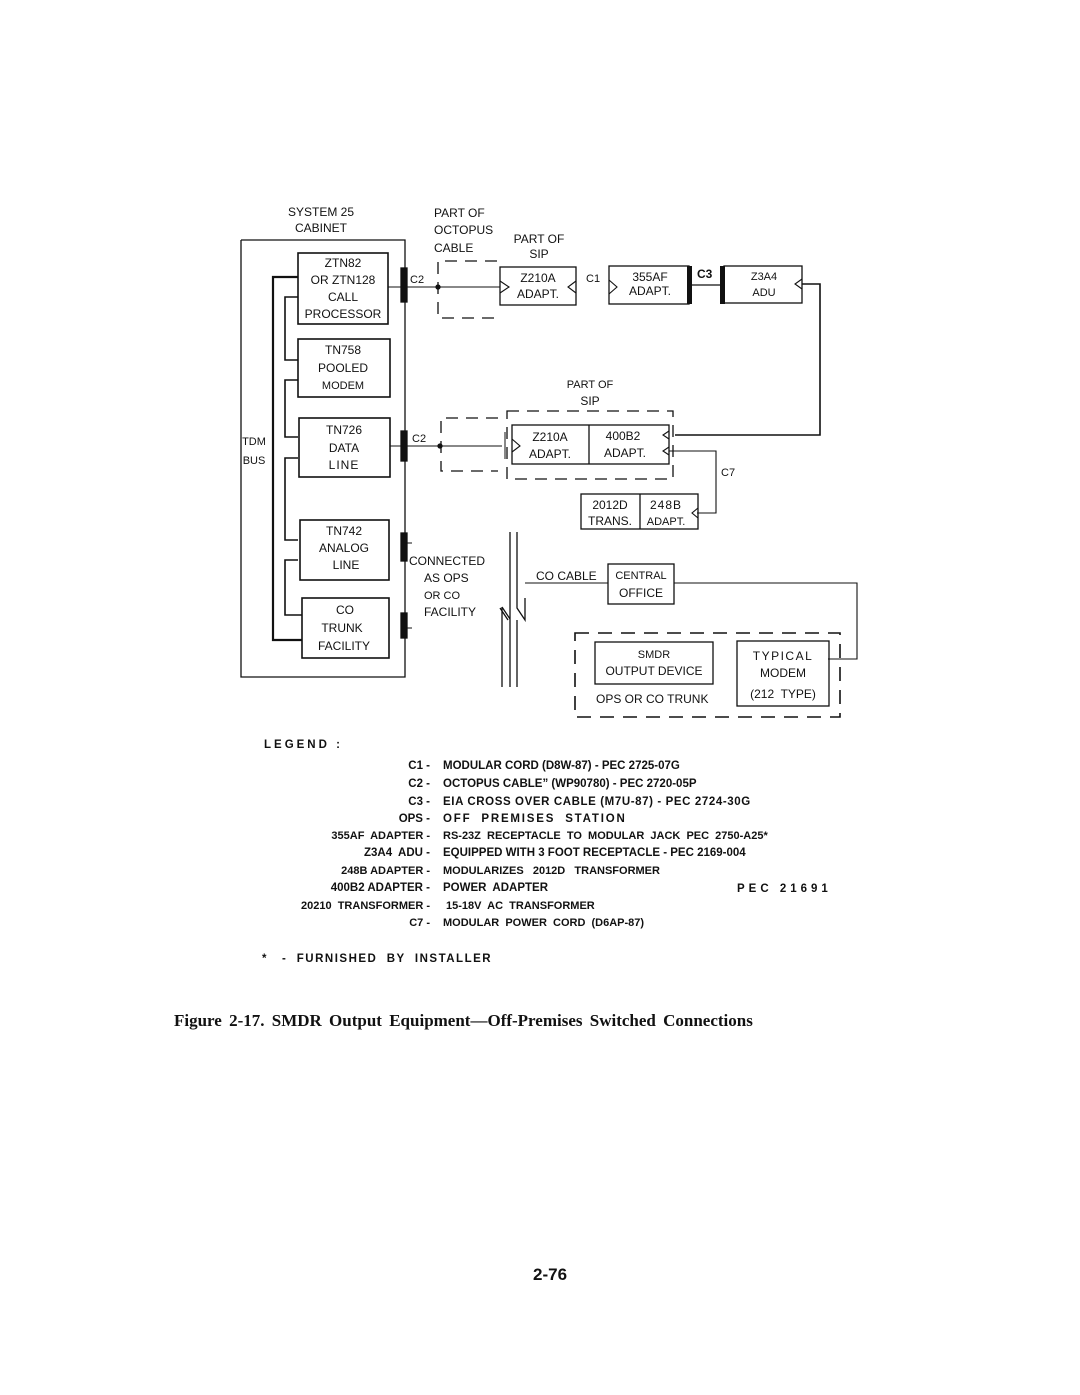 The width and height of the screenshot is (1080, 1395). Describe the element at coordinates (593, 279) in the screenshot. I see `connector-c1-label: C1` at that location.